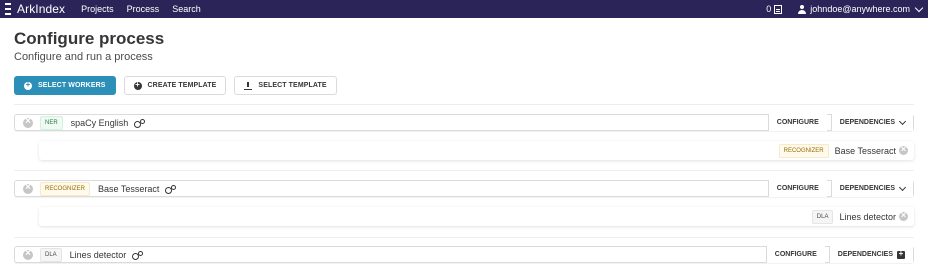  I want to click on nav-link-search: Search, so click(186, 9).